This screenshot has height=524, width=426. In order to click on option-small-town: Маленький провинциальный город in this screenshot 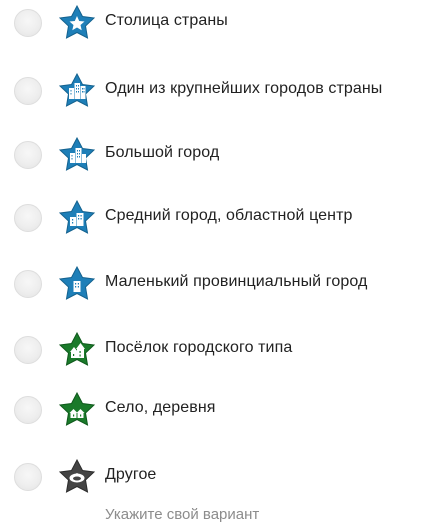, I will do `click(213, 284)`.